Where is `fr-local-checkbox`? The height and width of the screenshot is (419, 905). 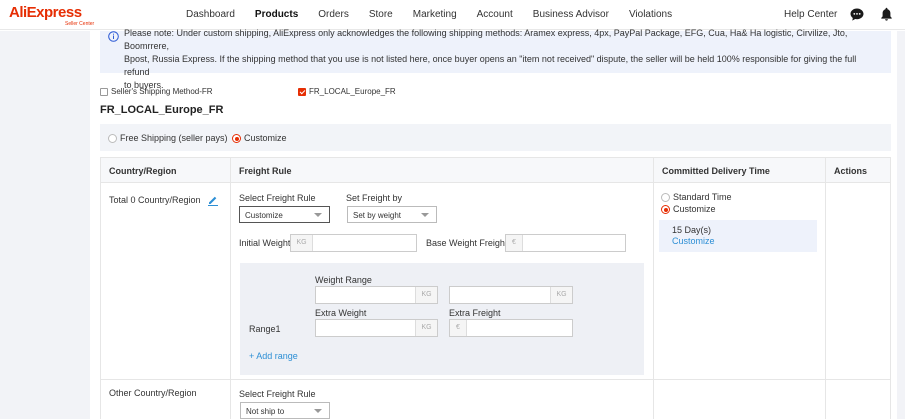 fr-local-checkbox is located at coordinates (302, 91).